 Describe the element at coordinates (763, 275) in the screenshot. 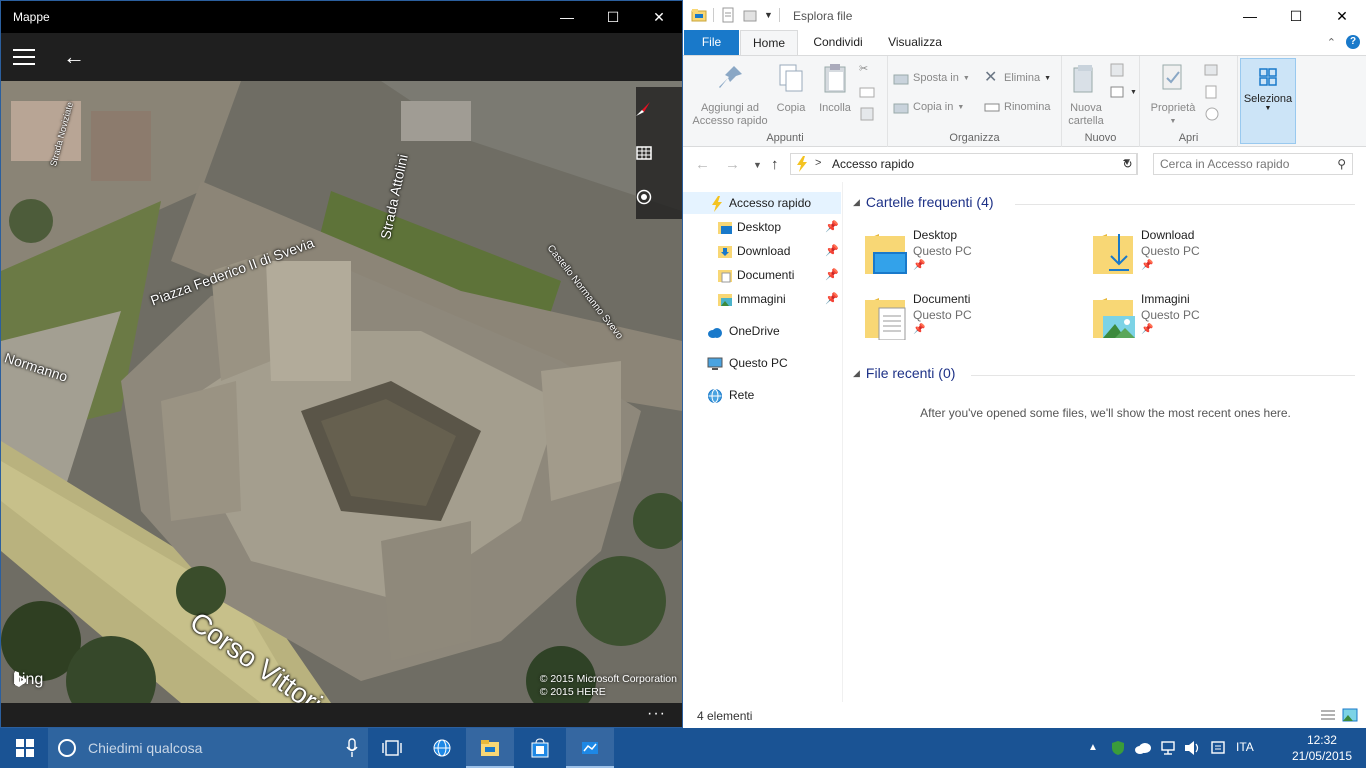

I see `nav-item-documents: Documenti 📌` at that location.